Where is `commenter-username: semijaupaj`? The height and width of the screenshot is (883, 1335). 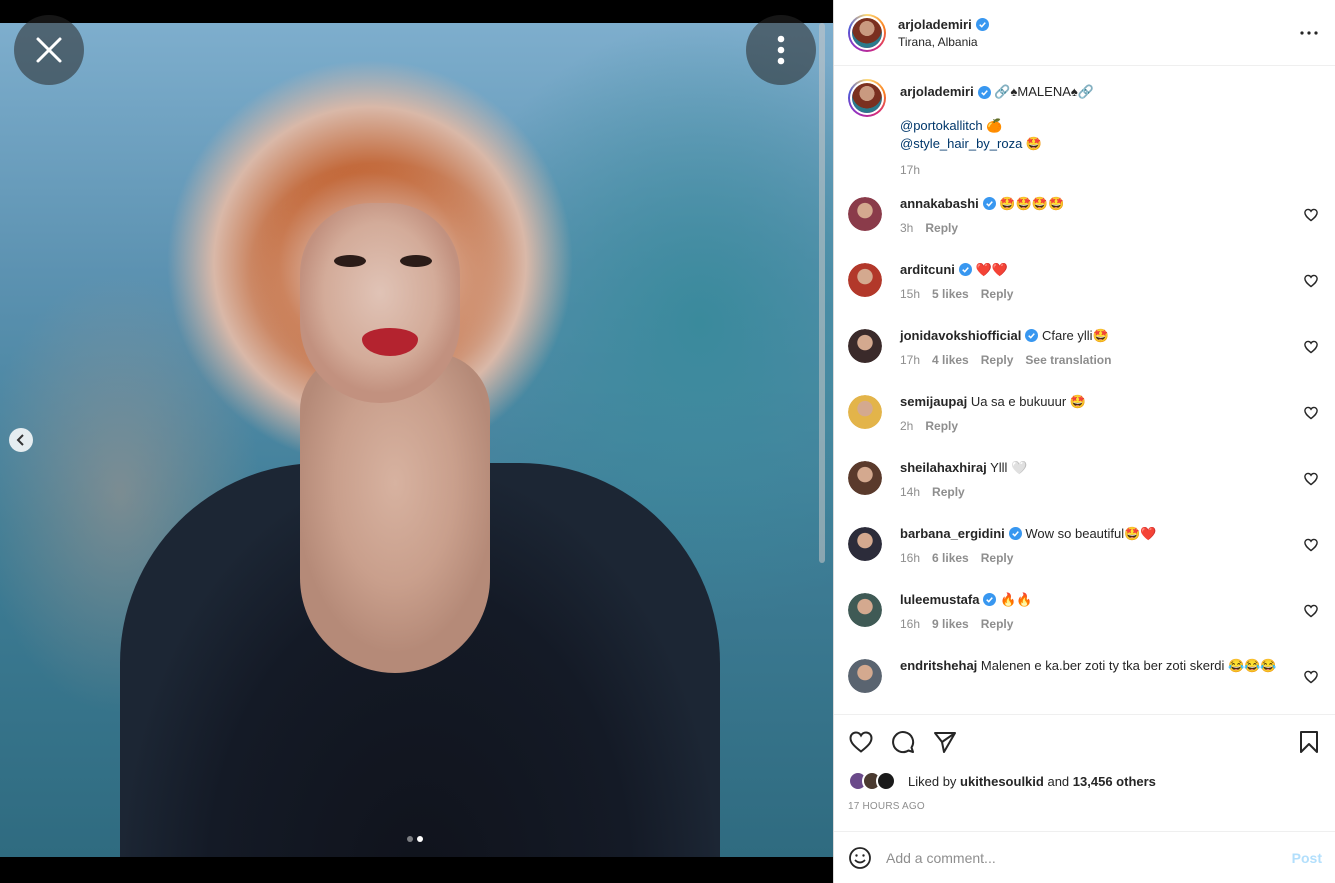
commenter-username: semijaupaj is located at coordinates (933, 401).